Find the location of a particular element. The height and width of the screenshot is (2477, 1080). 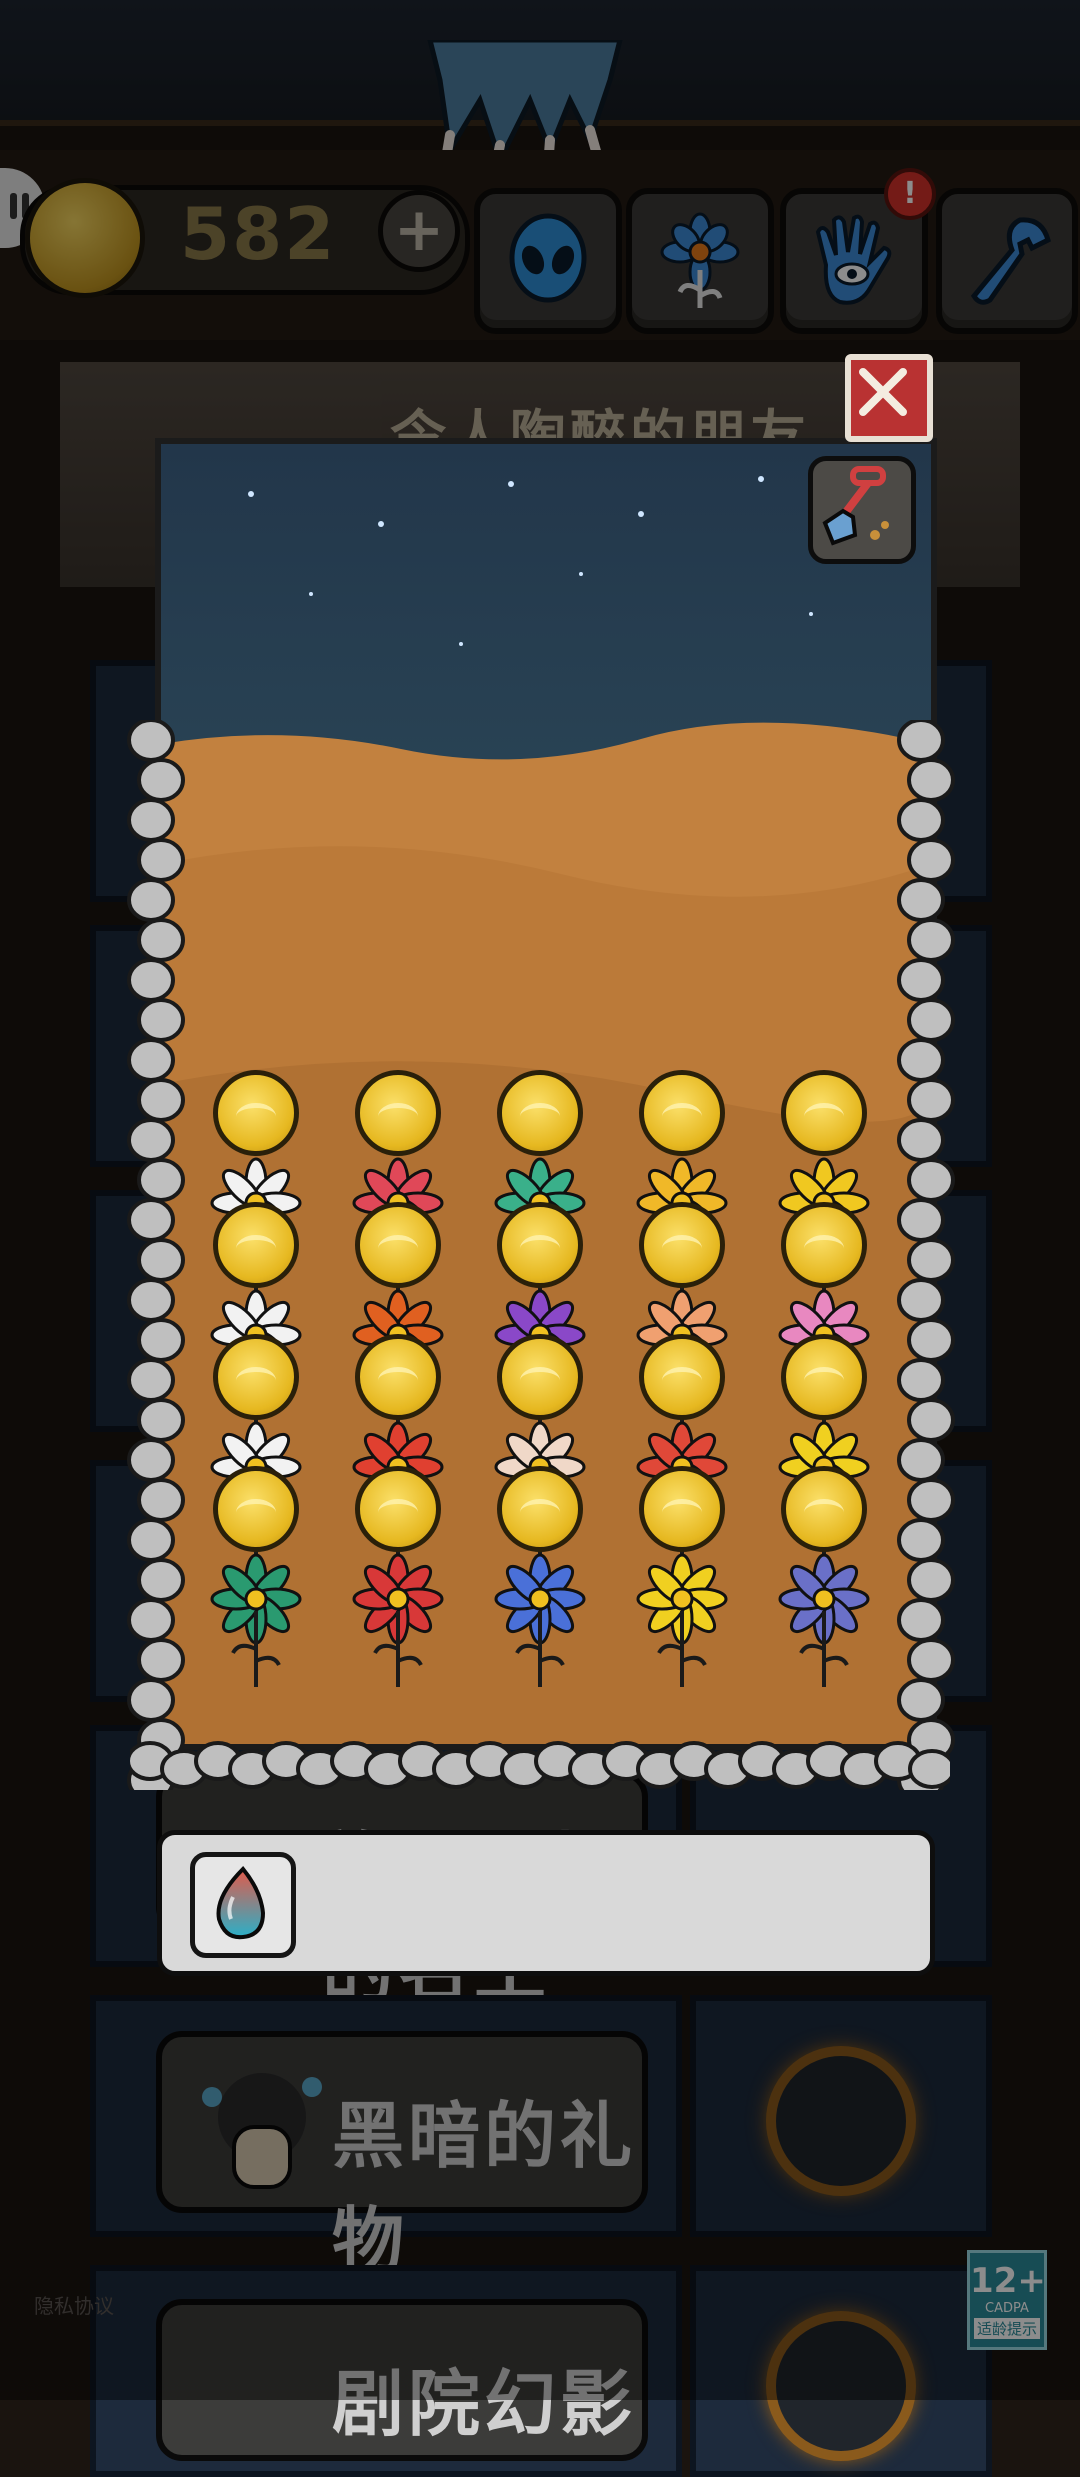

shovel-button is located at coordinates (862, 510).